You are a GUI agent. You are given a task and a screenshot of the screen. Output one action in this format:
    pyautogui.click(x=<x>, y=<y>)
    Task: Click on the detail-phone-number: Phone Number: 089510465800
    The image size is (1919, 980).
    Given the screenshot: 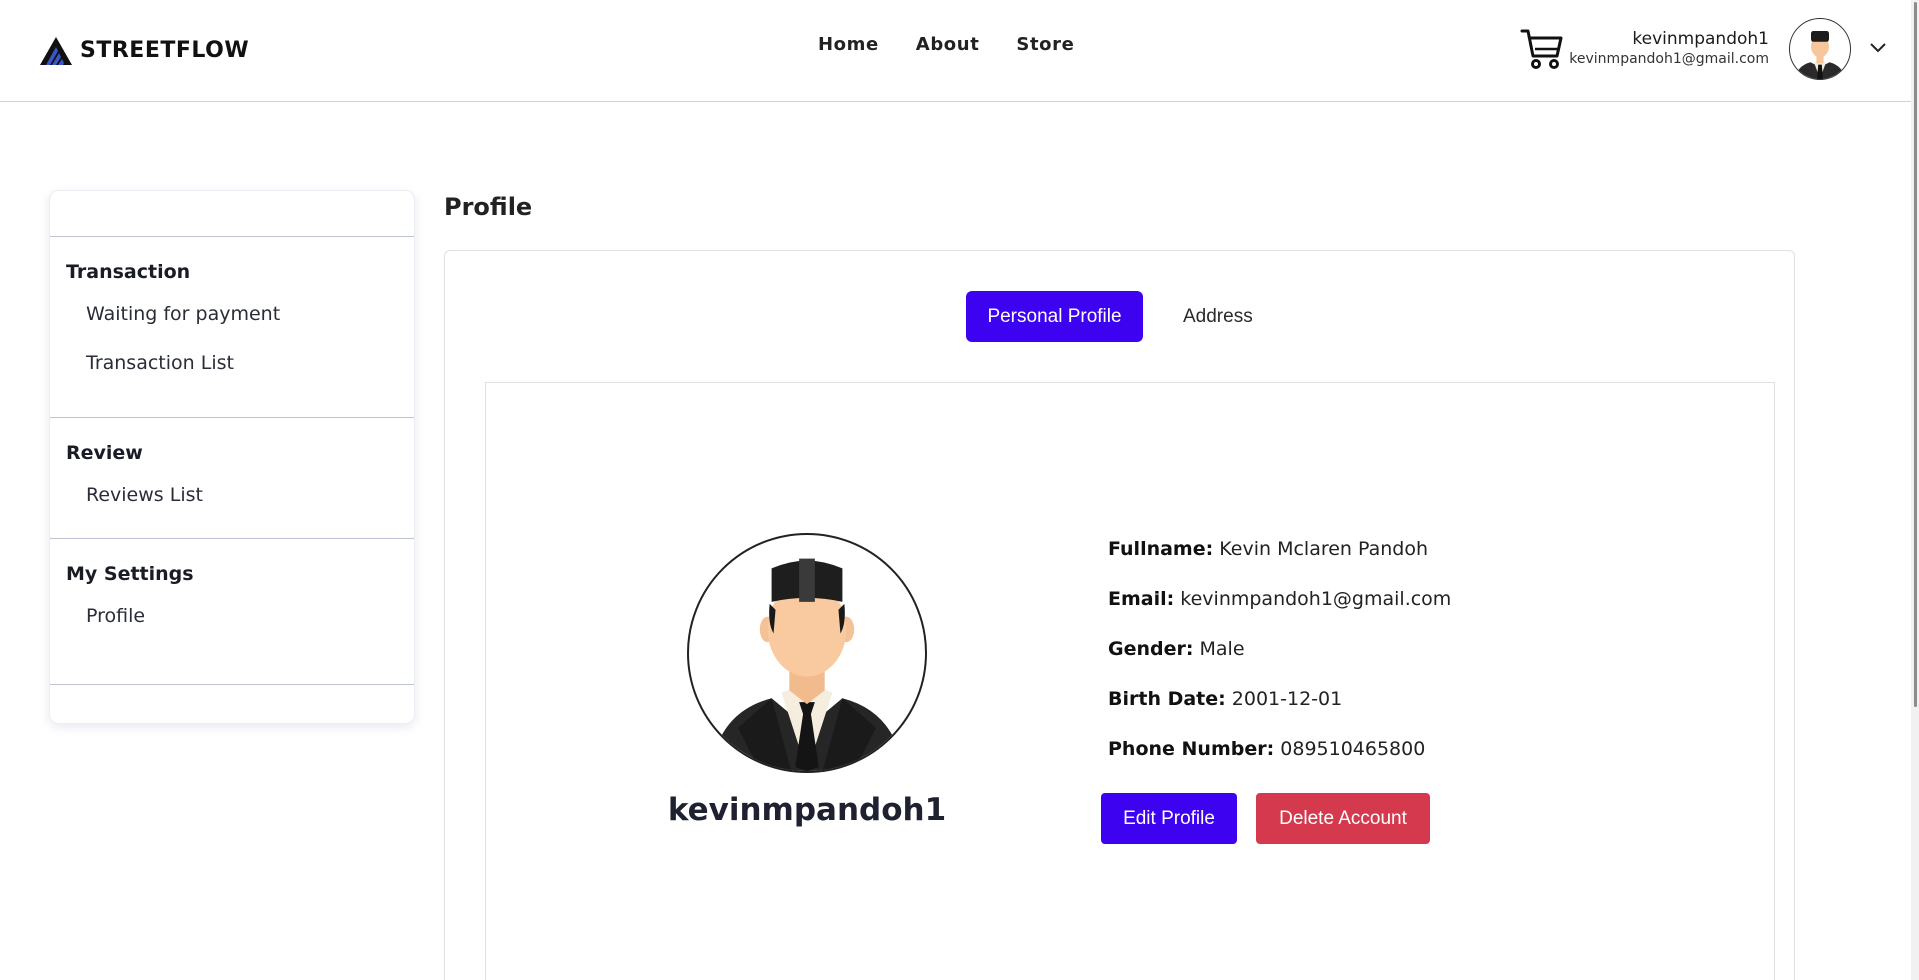 What is the action you would take?
    pyautogui.click(x=1279, y=761)
    